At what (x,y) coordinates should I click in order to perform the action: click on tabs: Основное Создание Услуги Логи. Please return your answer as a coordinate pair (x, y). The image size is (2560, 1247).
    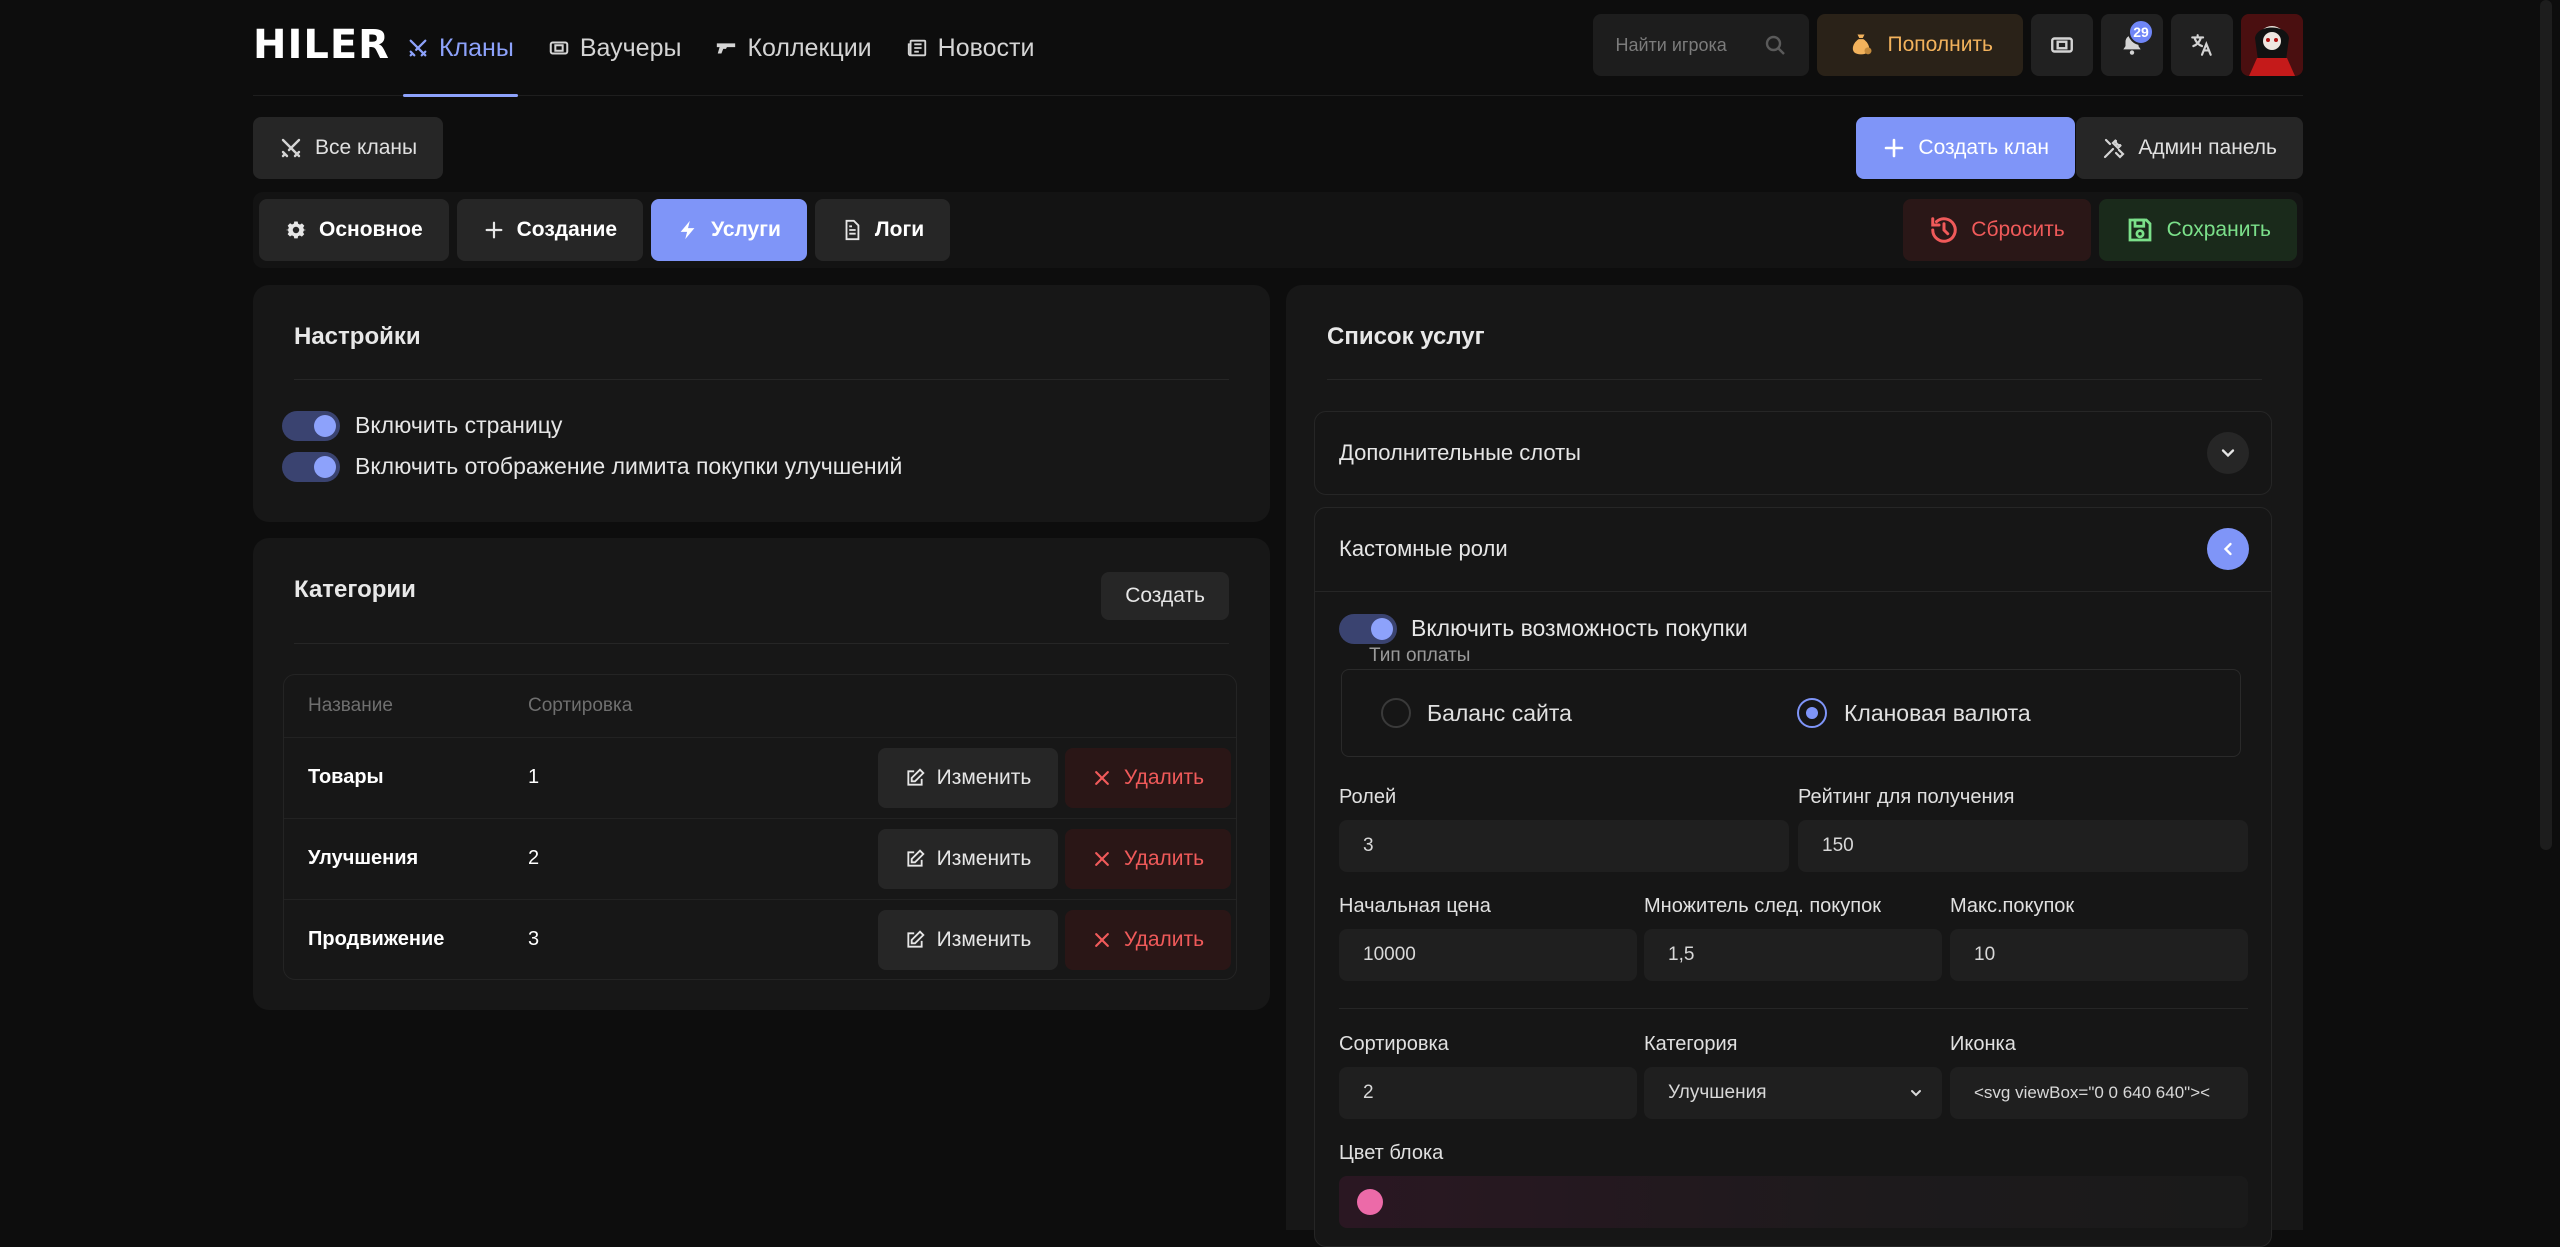
    Looking at the image, I should click on (605, 230).